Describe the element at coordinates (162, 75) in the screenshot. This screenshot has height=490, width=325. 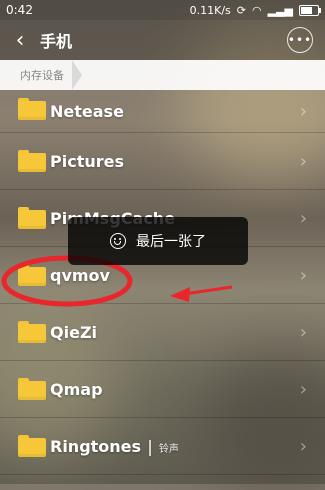
I see `breadcrumb: 内存设备` at that location.